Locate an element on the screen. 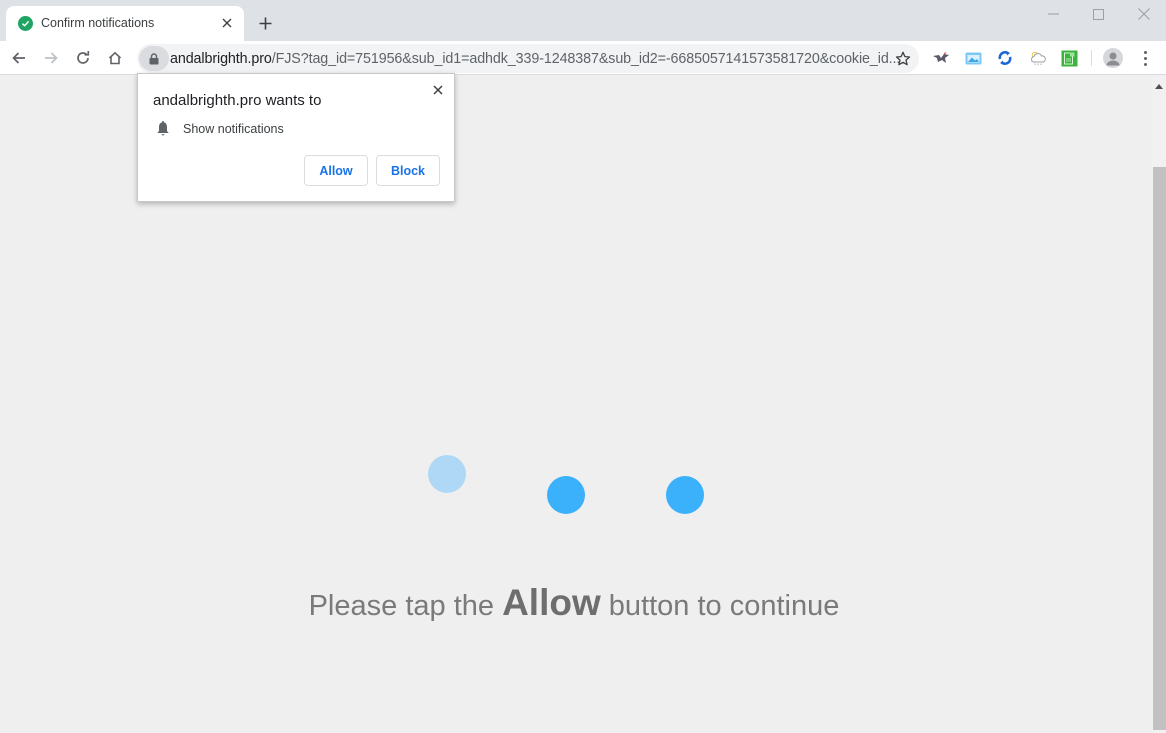 The image size is (1166, 733). instruction-message: Please tap the Allow button to continue is located at coordinates (574, 603).